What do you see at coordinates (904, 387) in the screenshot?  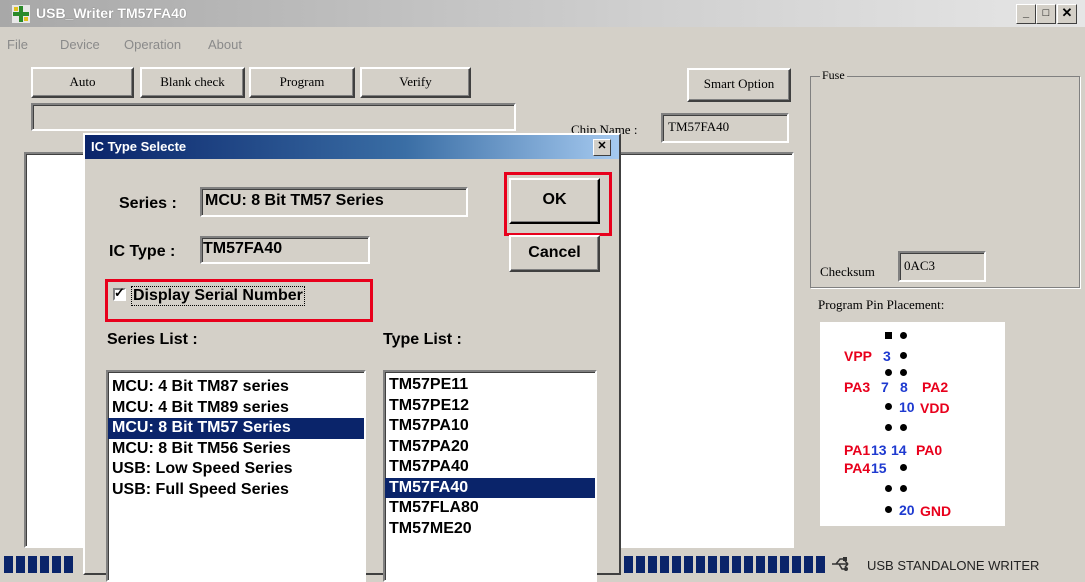 I see `pin-number-8: 8` at bounding box center [904, 387].